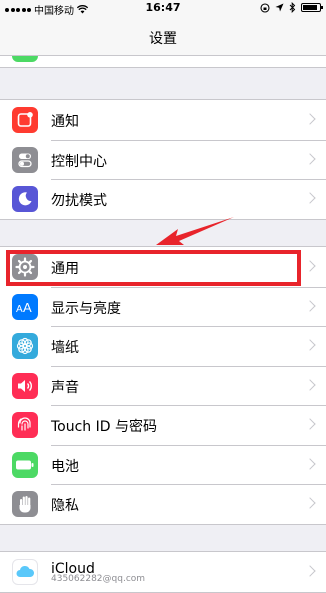  I want to click on control-center-icon, so click(25, 159).